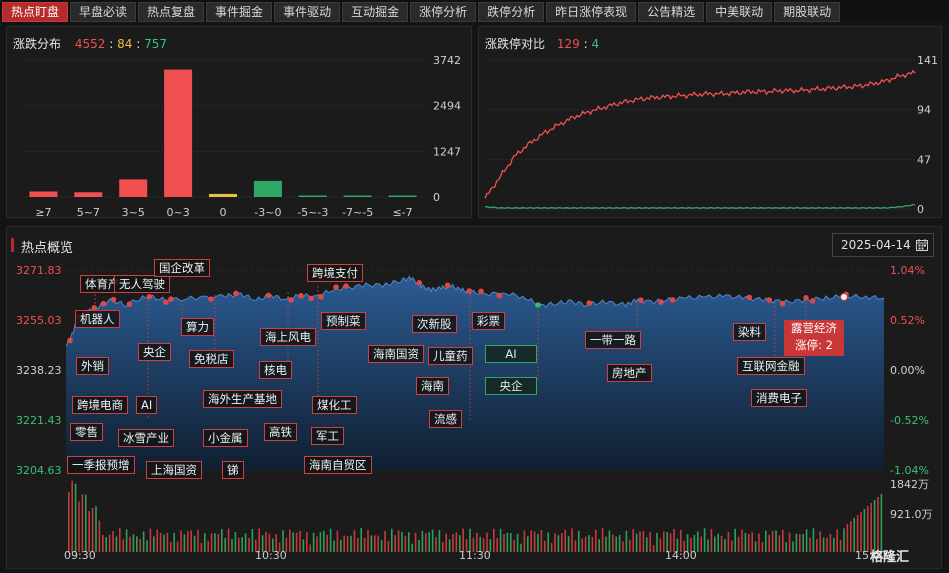 The height and width of the screenshot is (573, 949). Describe the element at coordinates (174, 470) in the screenshot. I see `topic-tag: 上海国资` at that location.